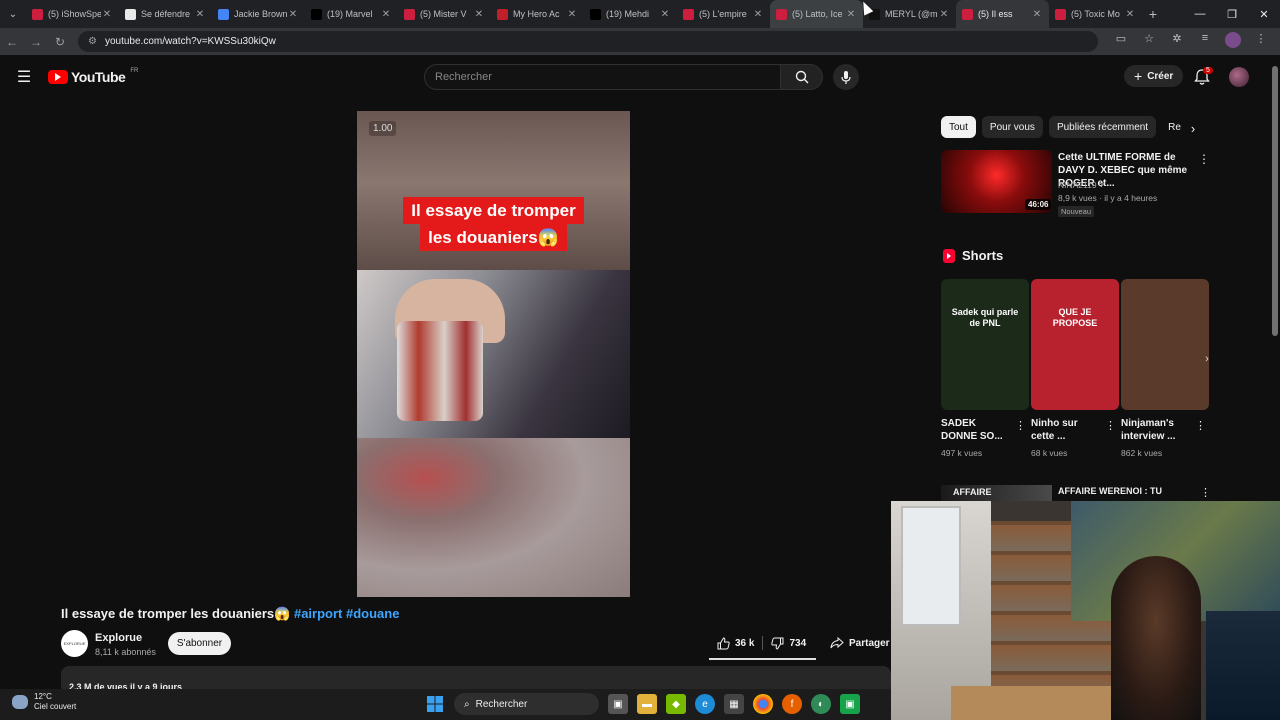 The height and width of the screenshot is (720, 1280). What do you see at coordinates (1095, 14) in the screenshot?
I see `browser-tab: (5) Toxic Mo ✕` at bounding box center [1095, 14].